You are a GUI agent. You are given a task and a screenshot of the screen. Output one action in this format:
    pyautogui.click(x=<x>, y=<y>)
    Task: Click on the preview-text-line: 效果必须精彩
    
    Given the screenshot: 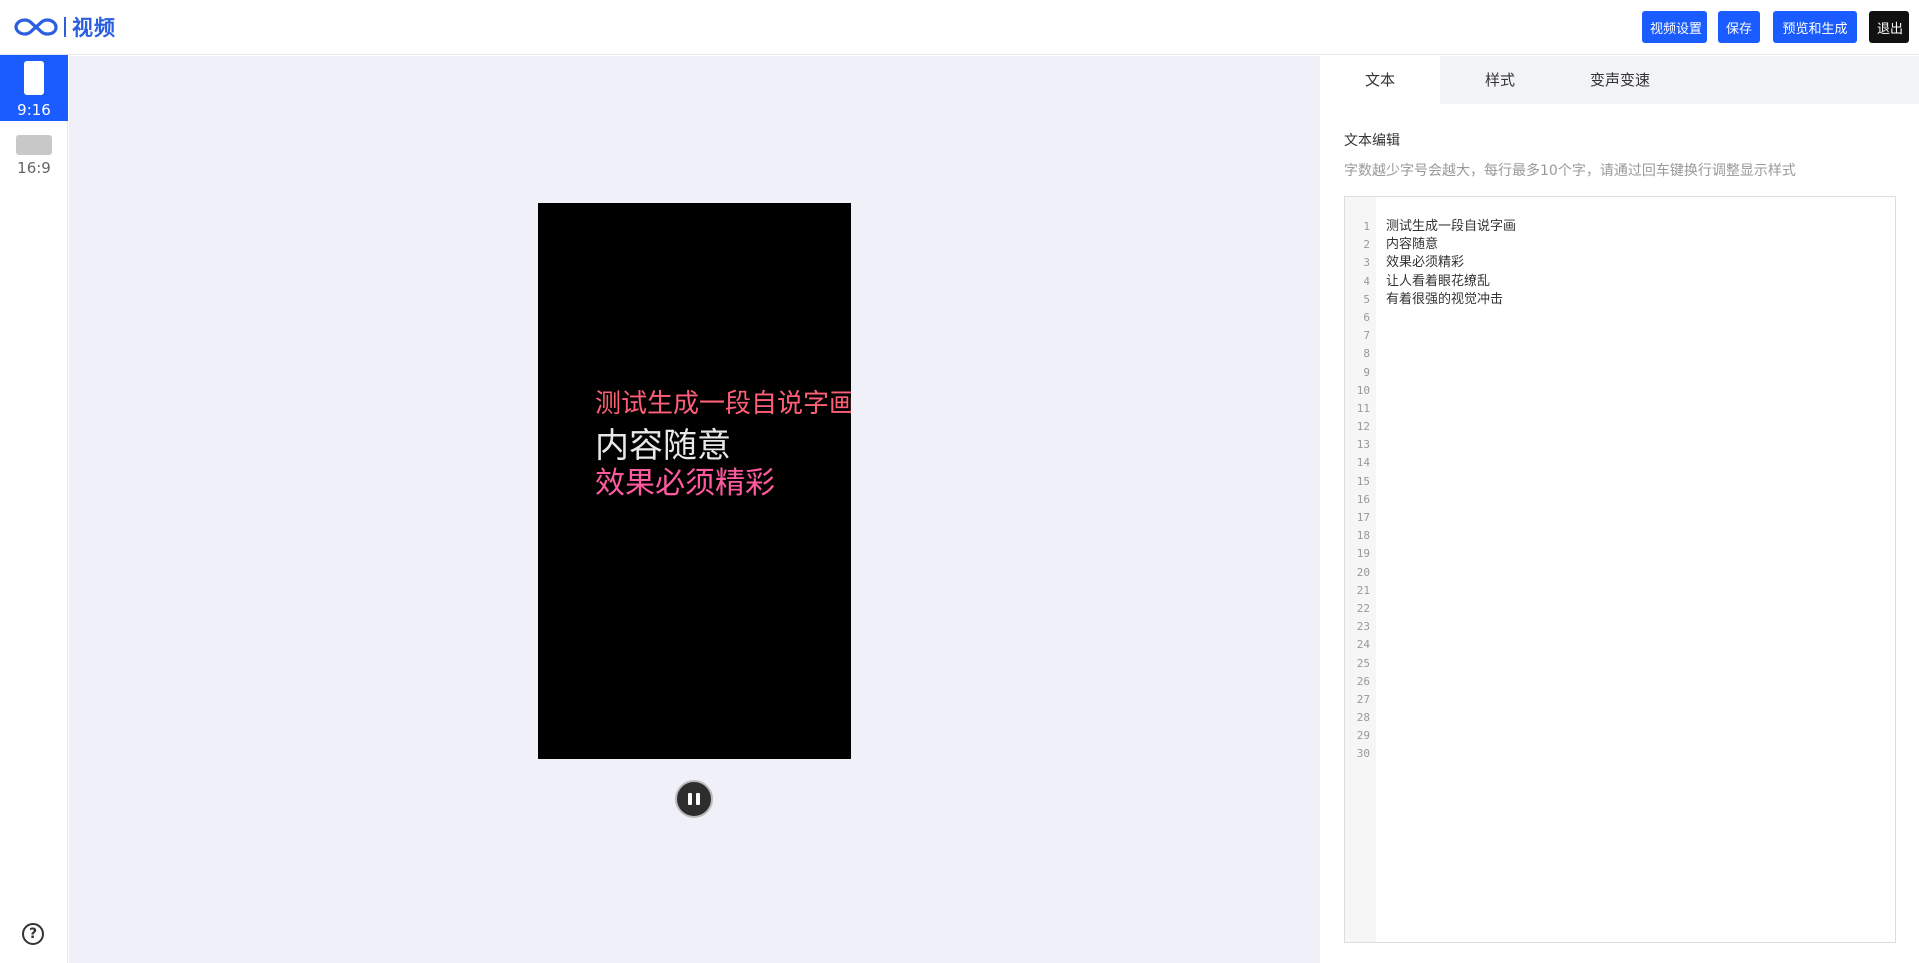 What is the action you would take?
    pyautogui.click(x=685, y=483)
    